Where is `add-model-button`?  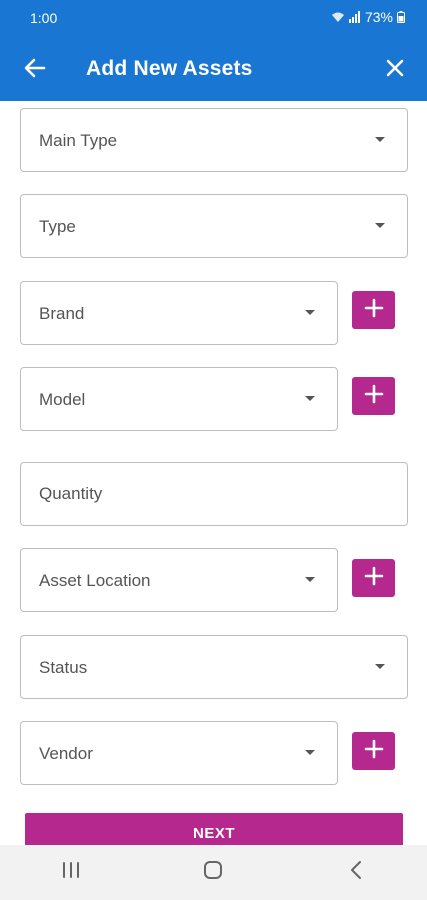
add-model-button is located at coordinates (373, 396).